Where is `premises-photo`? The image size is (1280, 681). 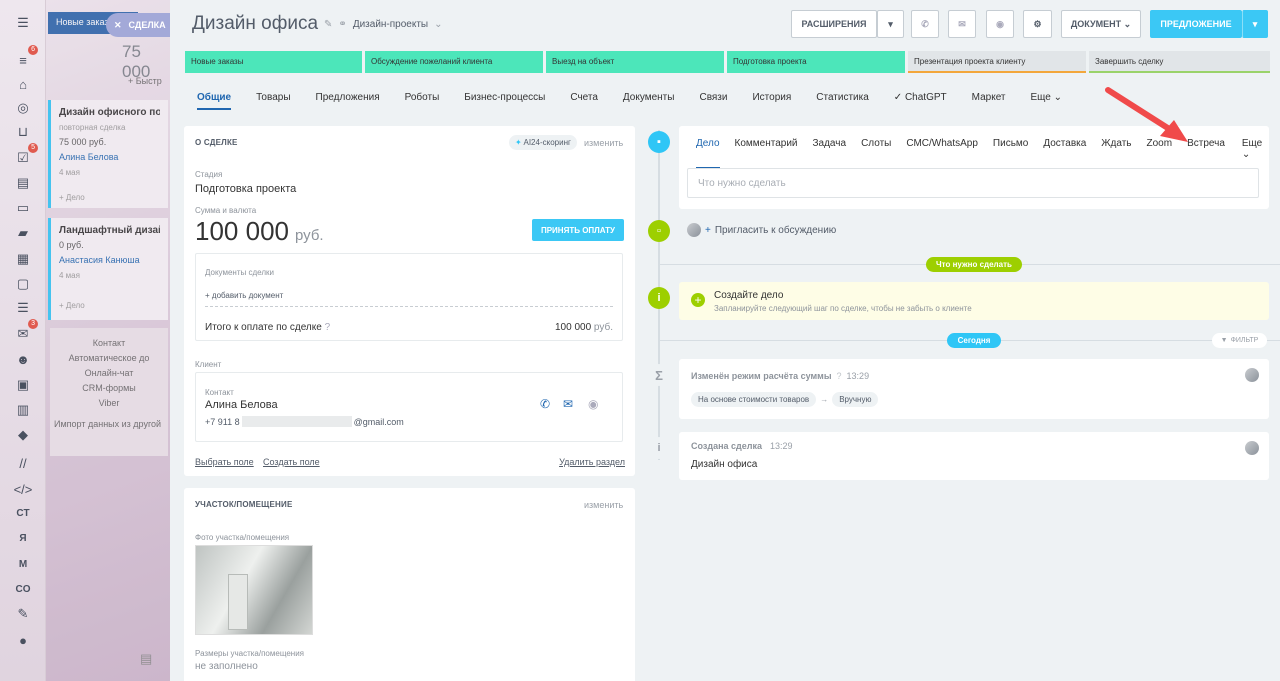
premises-photo is located at coordinates (254, 590).